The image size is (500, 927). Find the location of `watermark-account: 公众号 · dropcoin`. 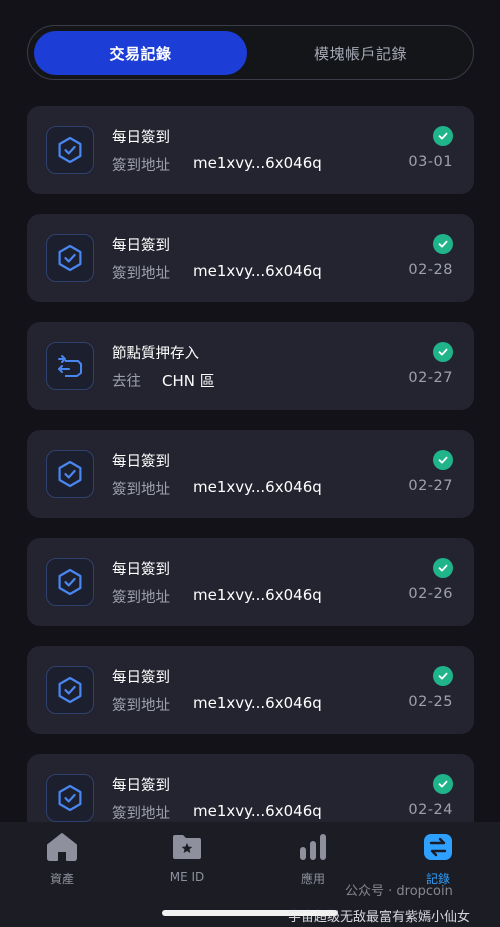

watermark-account: 公众号 · dropcoin is located at coordinates (399, 891).